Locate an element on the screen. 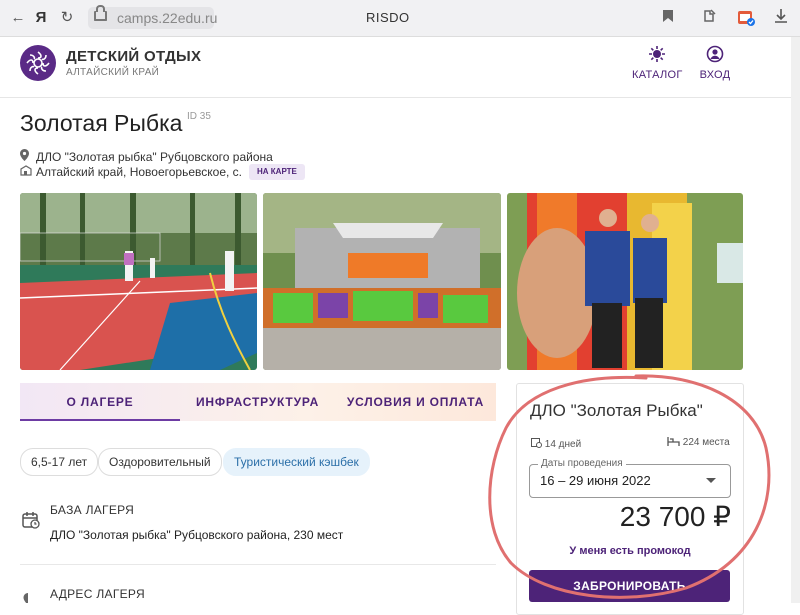 This screenshot has width=800, height=615. site-title: ДЕТСКИЙ ОТДЫХ is located at coordinates (133, 56).